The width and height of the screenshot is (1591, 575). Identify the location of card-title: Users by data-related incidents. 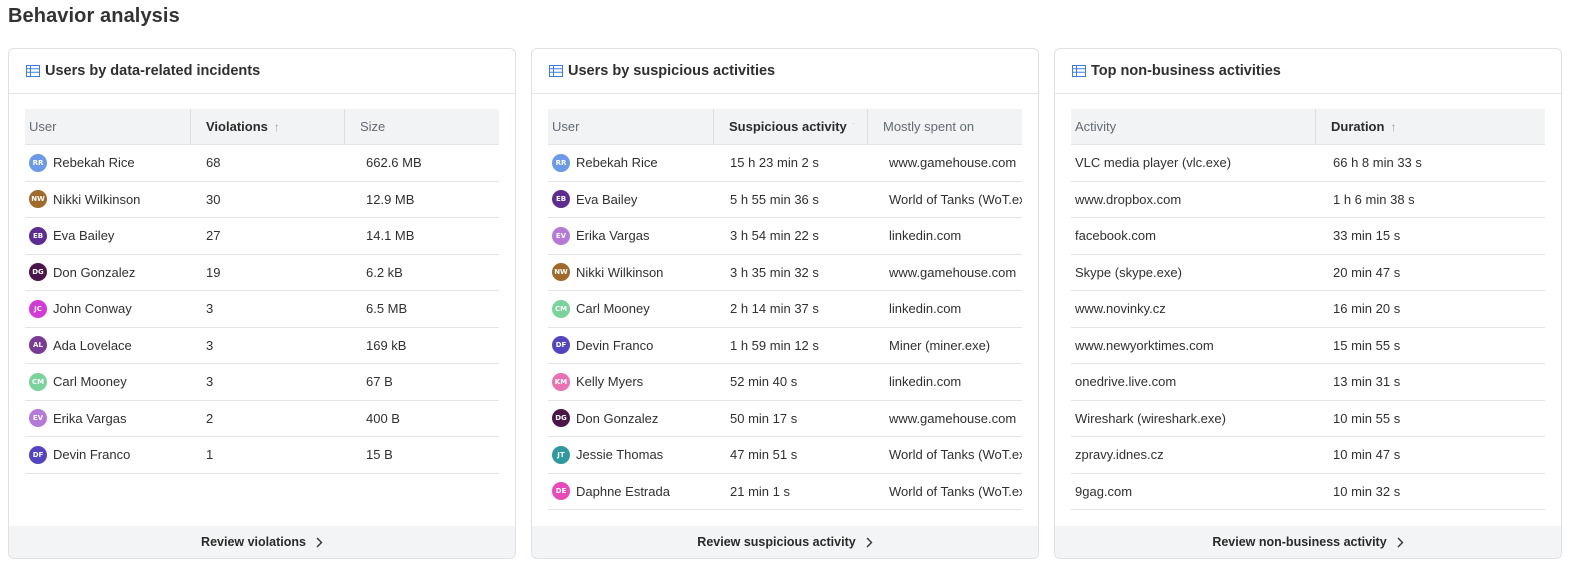
(153, 71).